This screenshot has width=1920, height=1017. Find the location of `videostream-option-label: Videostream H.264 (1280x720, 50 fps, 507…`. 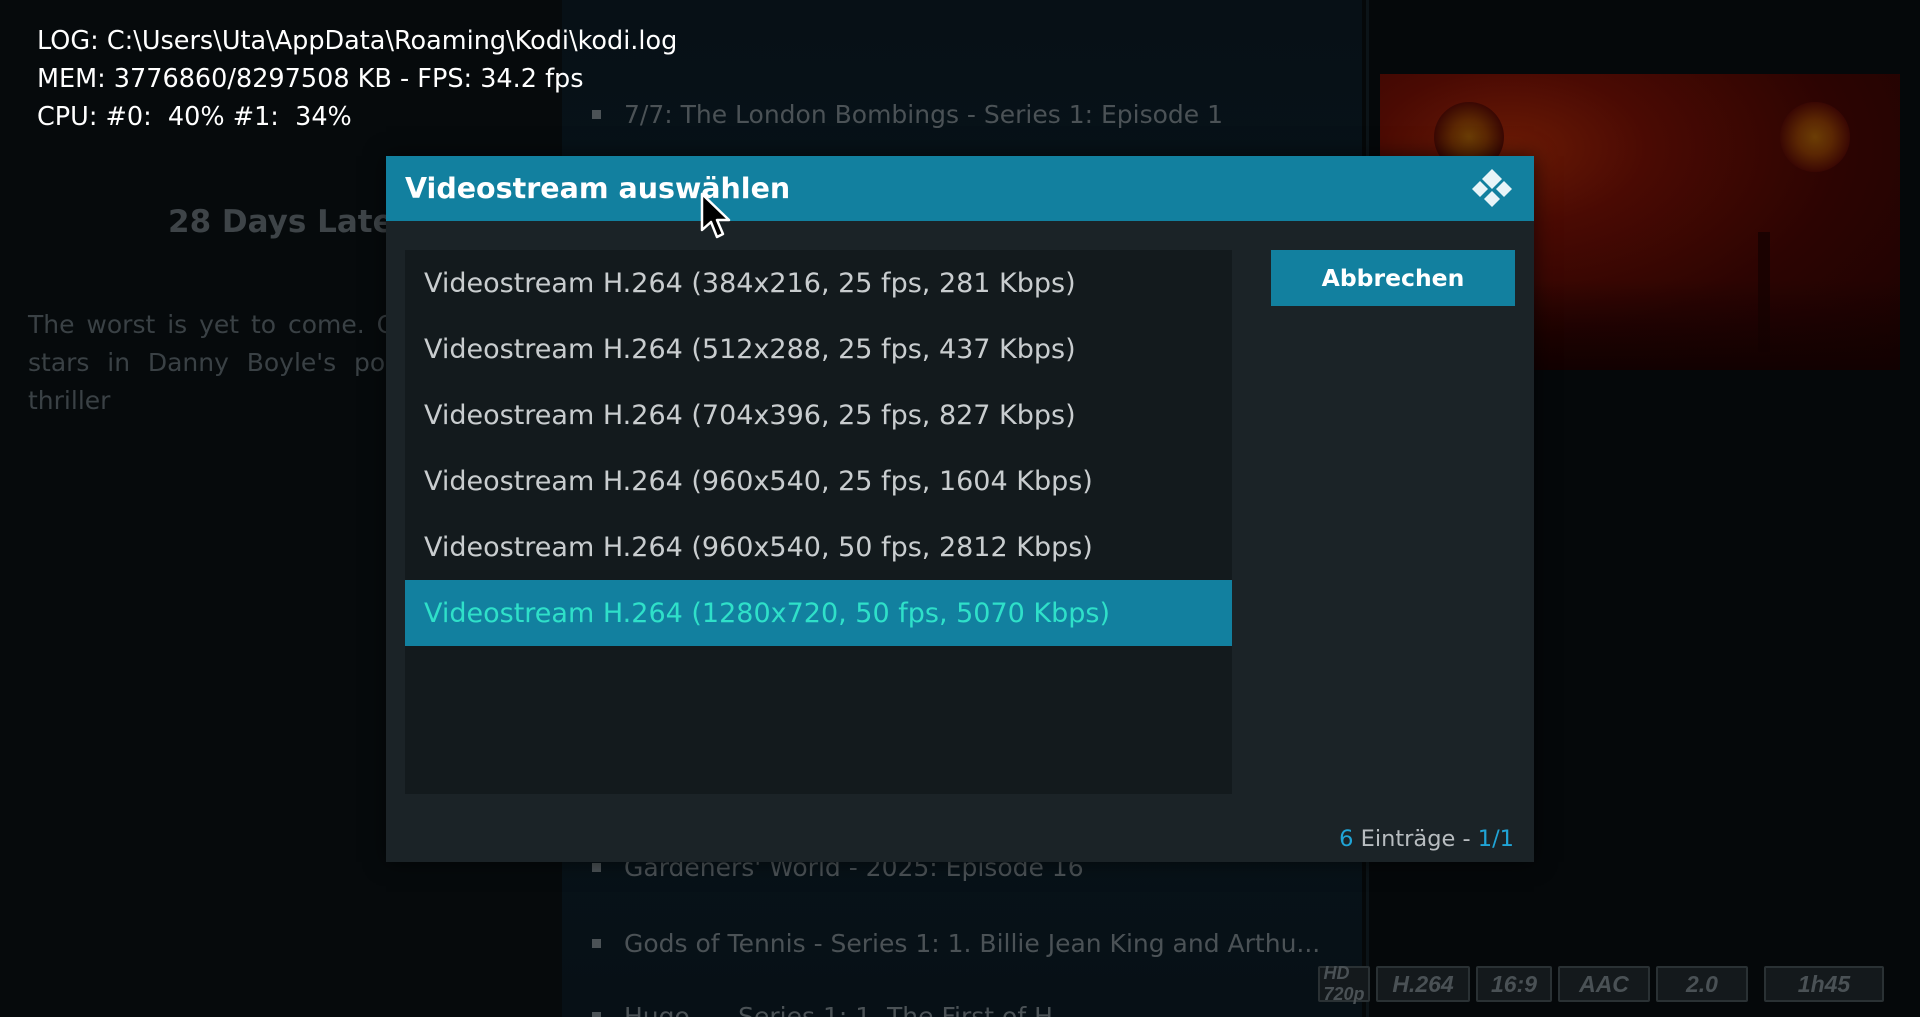

videostream-option-label: Videostream H.264 (1280x720, 50 fps, 507… is located at coordinates (767, 613).